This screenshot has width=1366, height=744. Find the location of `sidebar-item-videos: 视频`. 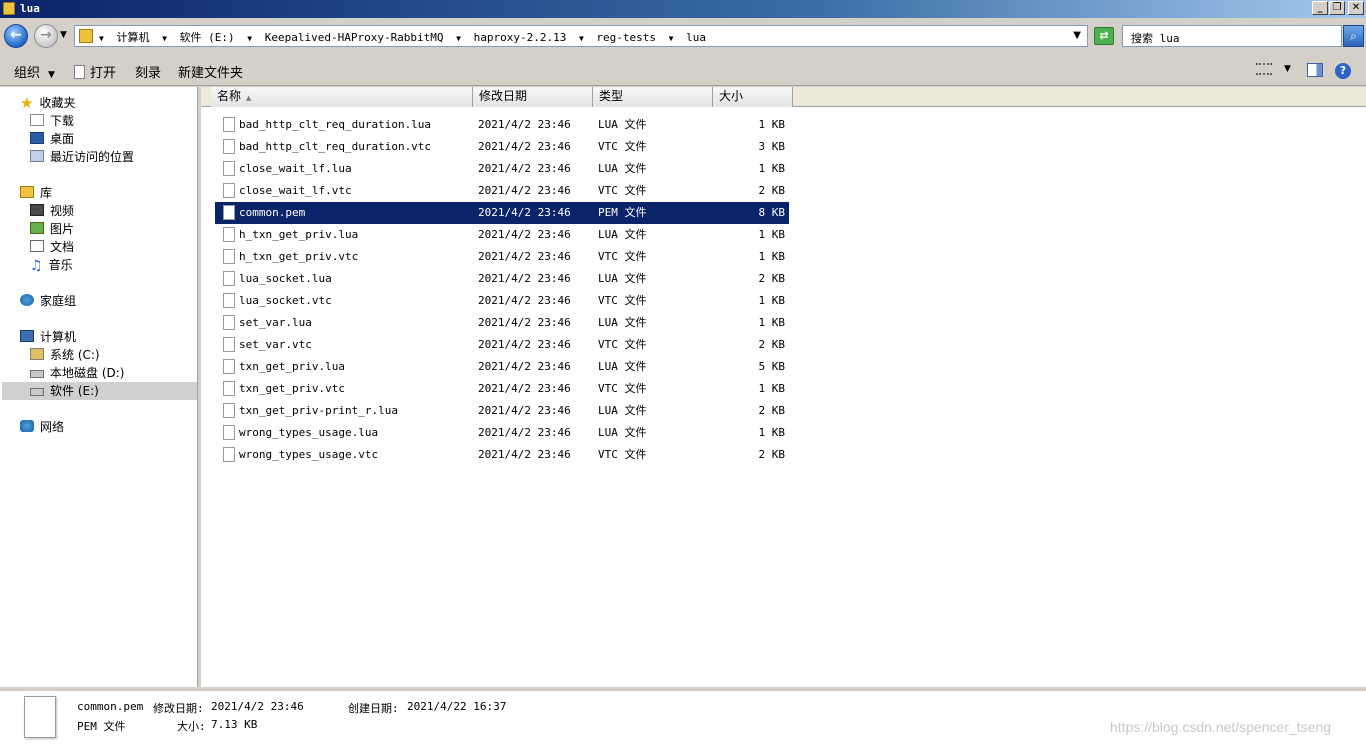

sidebar-item-videos: 视频 is located at coordinates (52, 211).